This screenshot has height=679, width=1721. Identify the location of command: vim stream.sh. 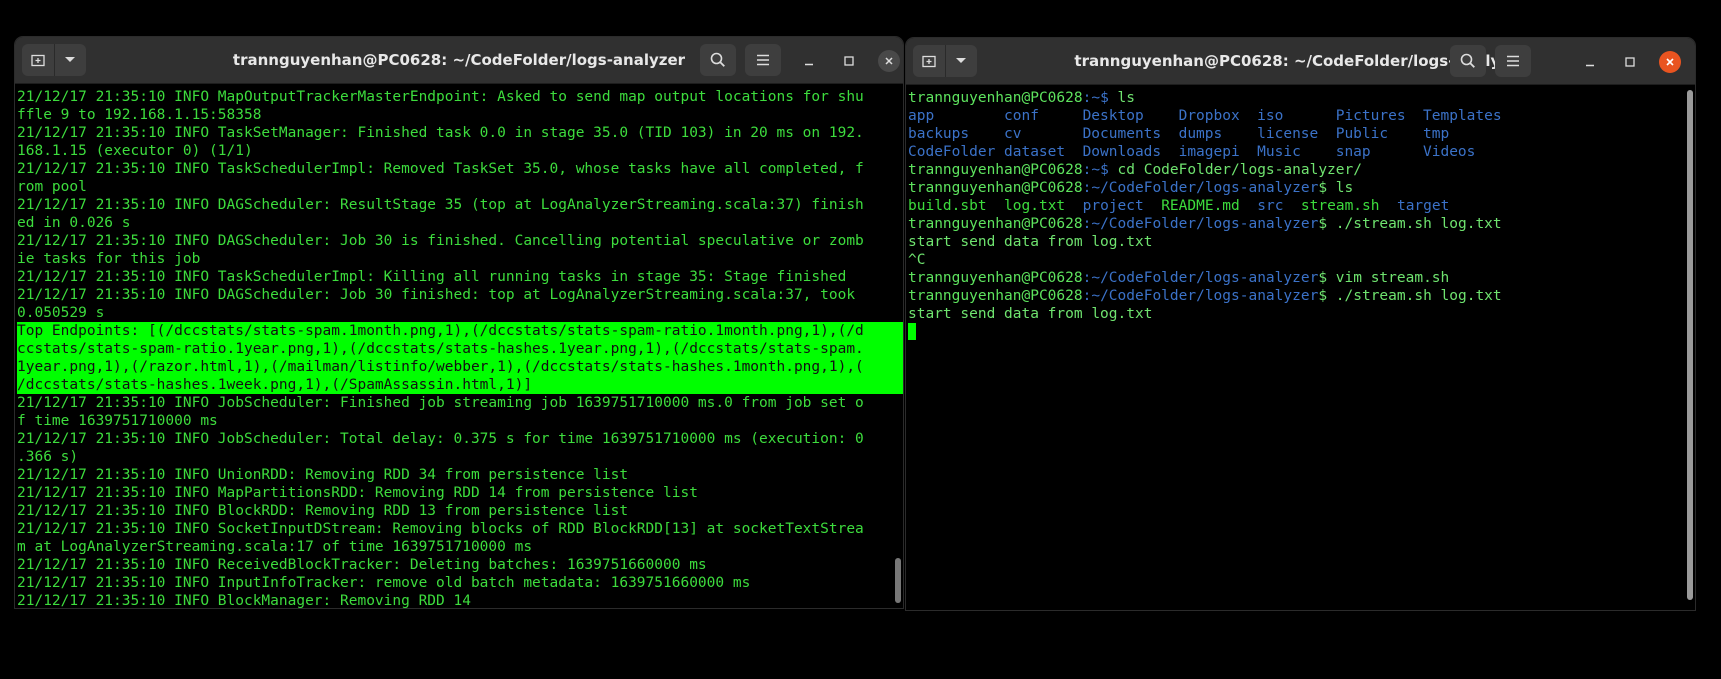
(1392, 278).